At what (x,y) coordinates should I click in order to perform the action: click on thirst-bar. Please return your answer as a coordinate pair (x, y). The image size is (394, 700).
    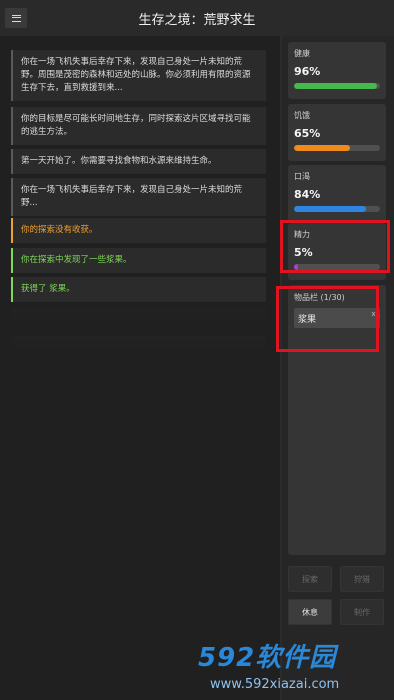
    Looking at the image, I should click on (337, 209).